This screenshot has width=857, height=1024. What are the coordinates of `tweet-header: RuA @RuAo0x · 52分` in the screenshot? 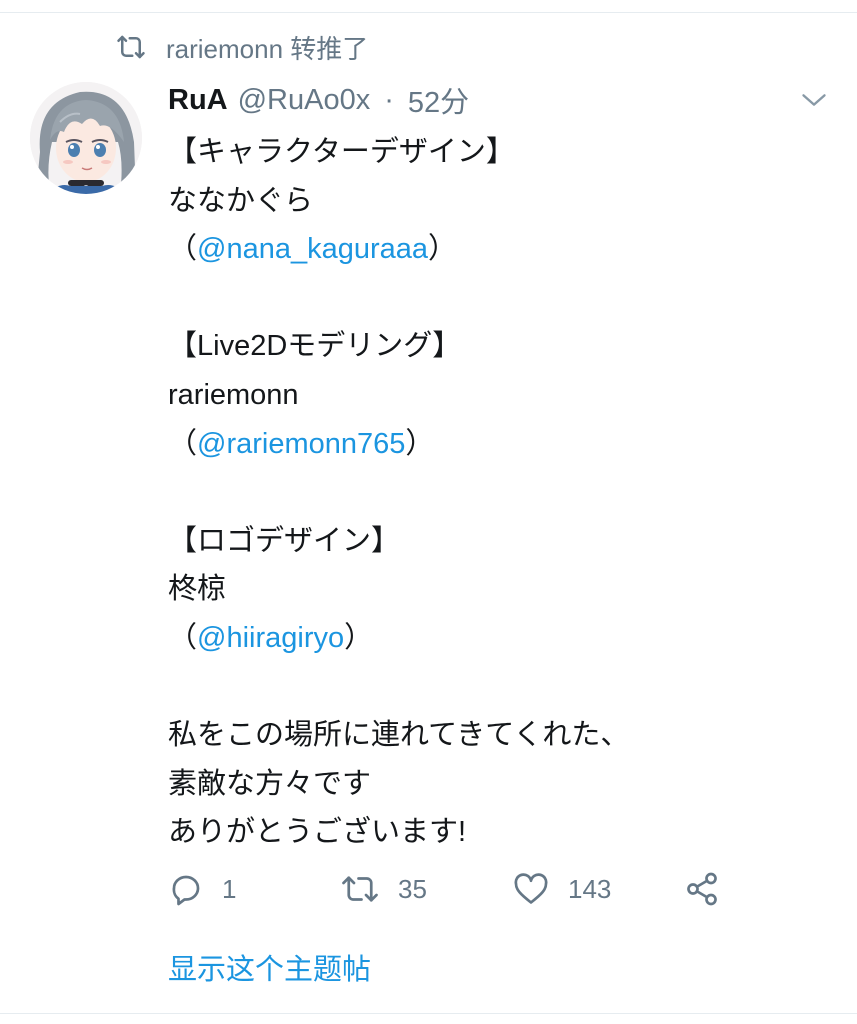 It's located at (318, 100).